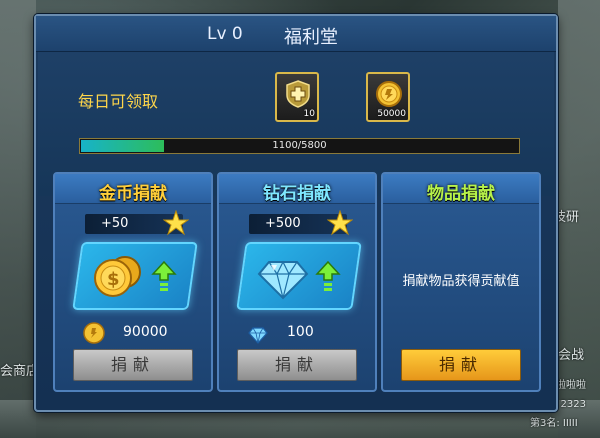  Describe the element at coordinates (298, 94) in the screenshot. I see `medal-icon` at that location.